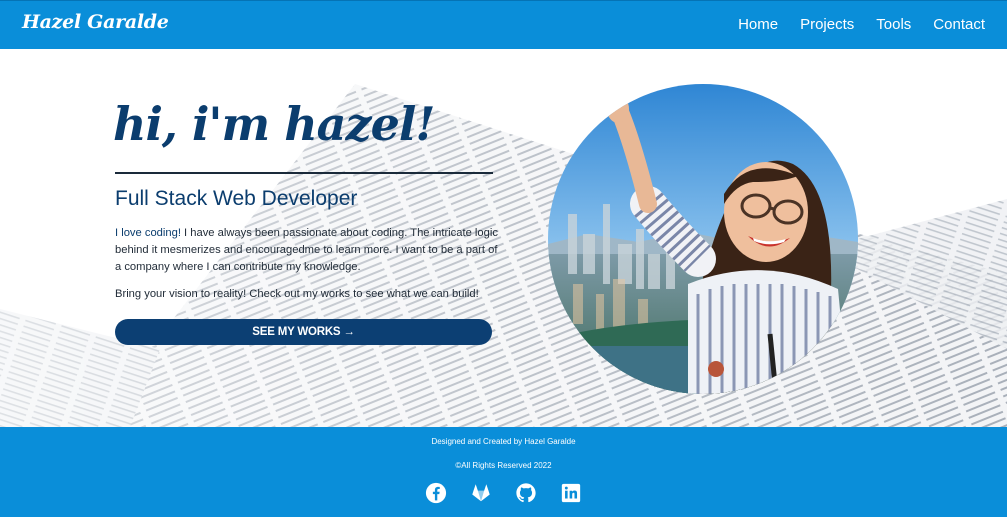  Describe the element at coordinates (827, 24) in the screenshot. I see `nav-projects-link: Projects` at that location.